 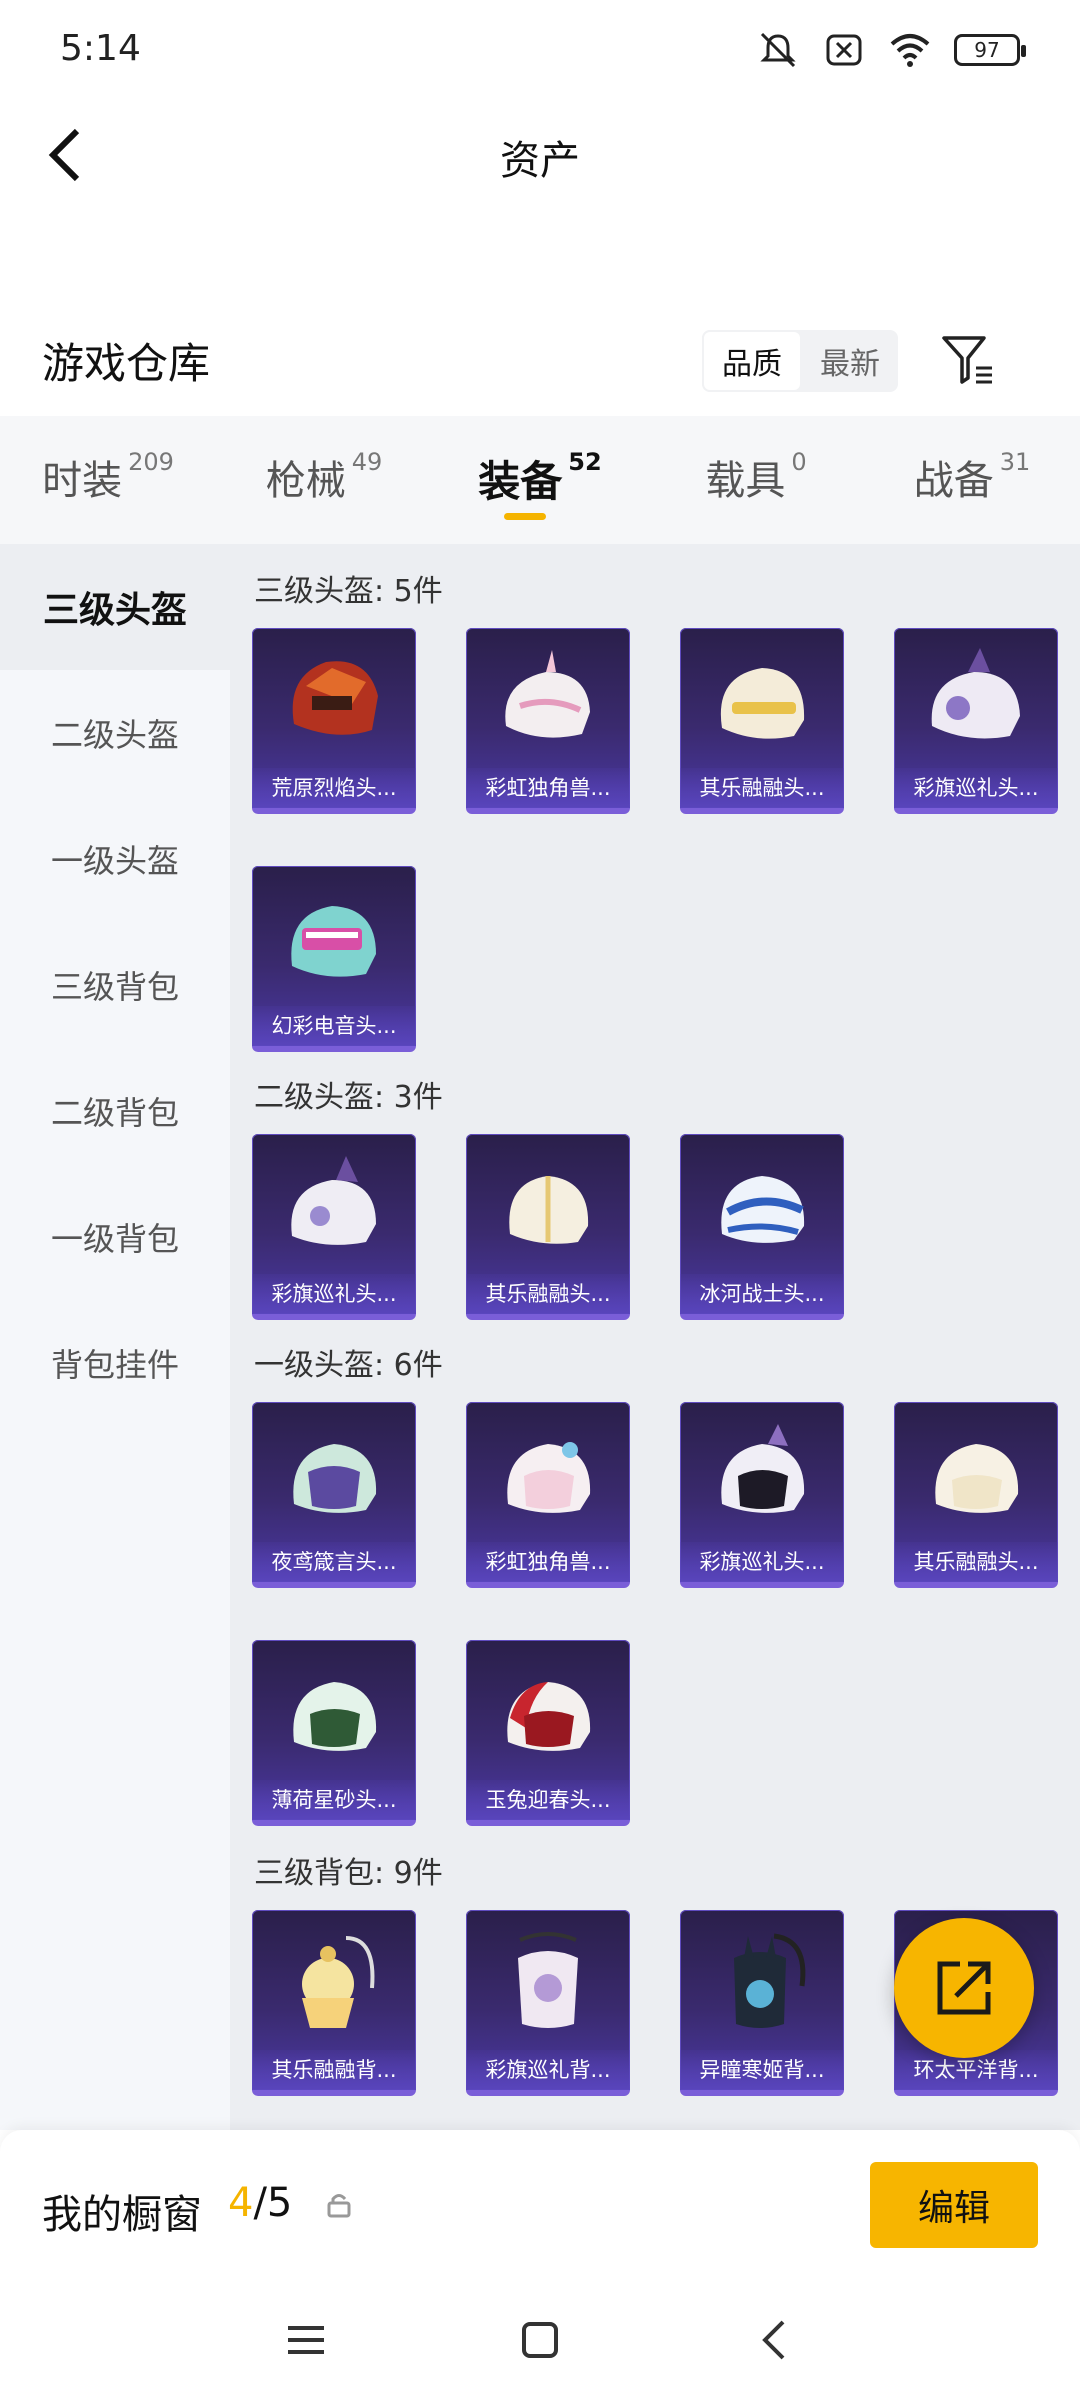 I want to click on lock-icon, so click(x=339, y=2206).